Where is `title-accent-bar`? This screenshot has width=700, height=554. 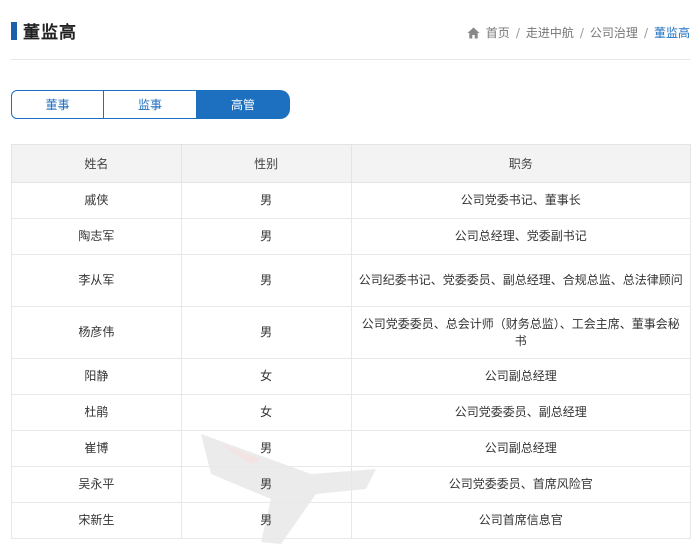
title-accent-bar is located at coordinates (14, 31).